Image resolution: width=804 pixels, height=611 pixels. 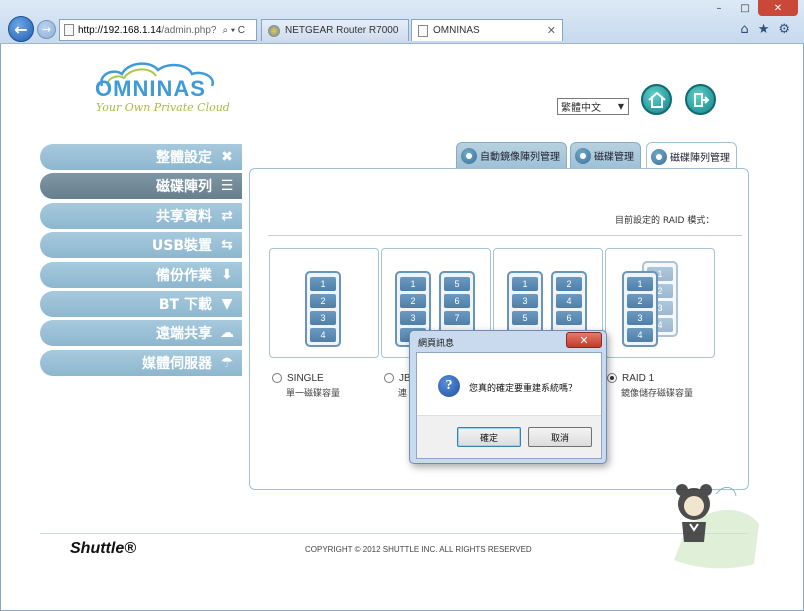 What do you see at coordinates (233, 30) in the screenshot?
I see `address-controls: ⌕ ▾ C` at bounding box center [233, 30].